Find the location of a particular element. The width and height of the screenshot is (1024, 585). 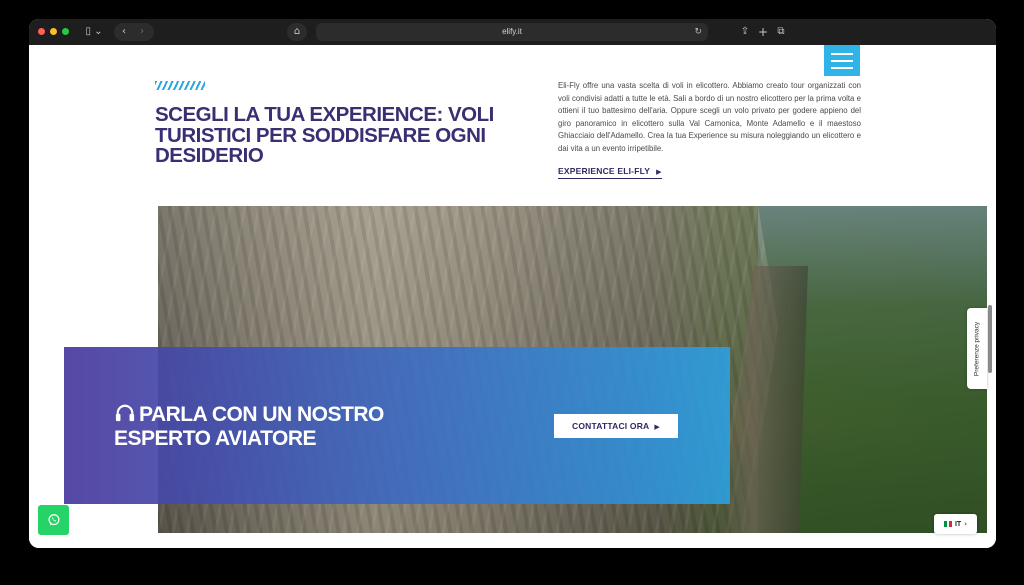

privacy-preferences-tab: Preferenze privacy is located at coordinates (977, 348).